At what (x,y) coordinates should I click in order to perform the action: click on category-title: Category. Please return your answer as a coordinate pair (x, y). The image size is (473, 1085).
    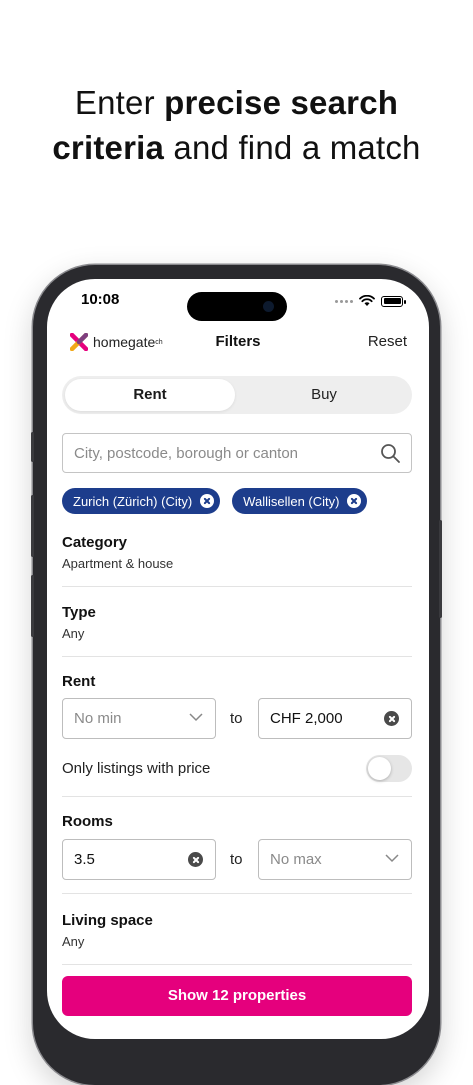
    Looking at the image, I should click on (94, 542).